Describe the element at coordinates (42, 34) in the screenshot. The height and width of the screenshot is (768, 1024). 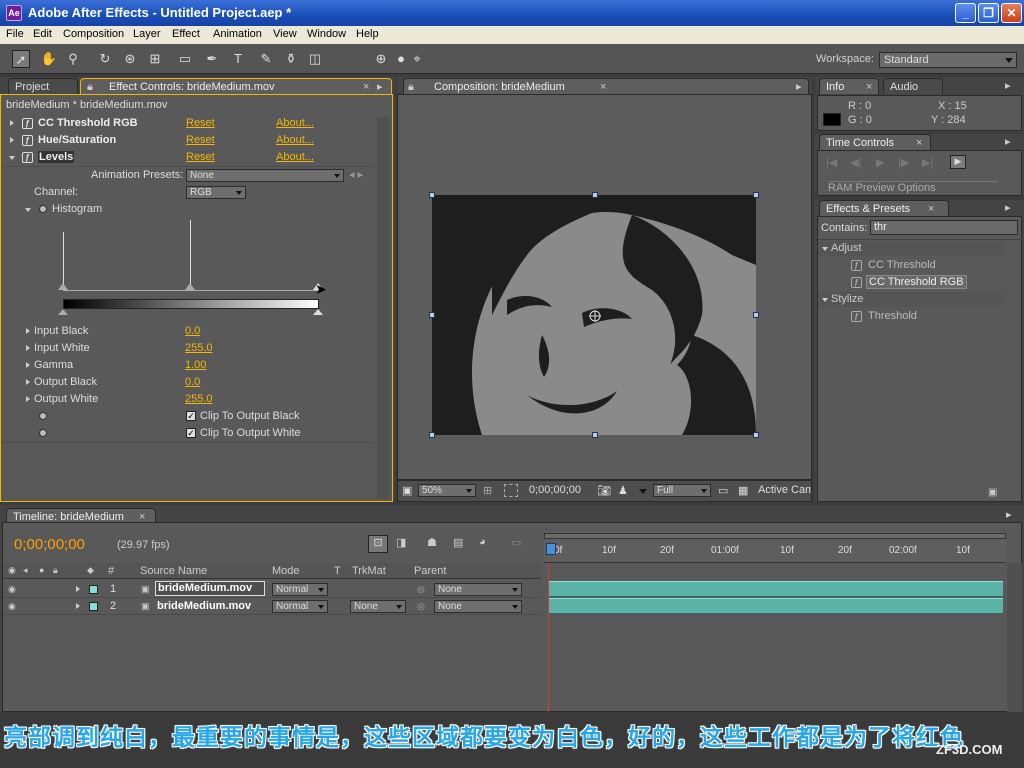
I see `menu-edit: Edit` at that location.